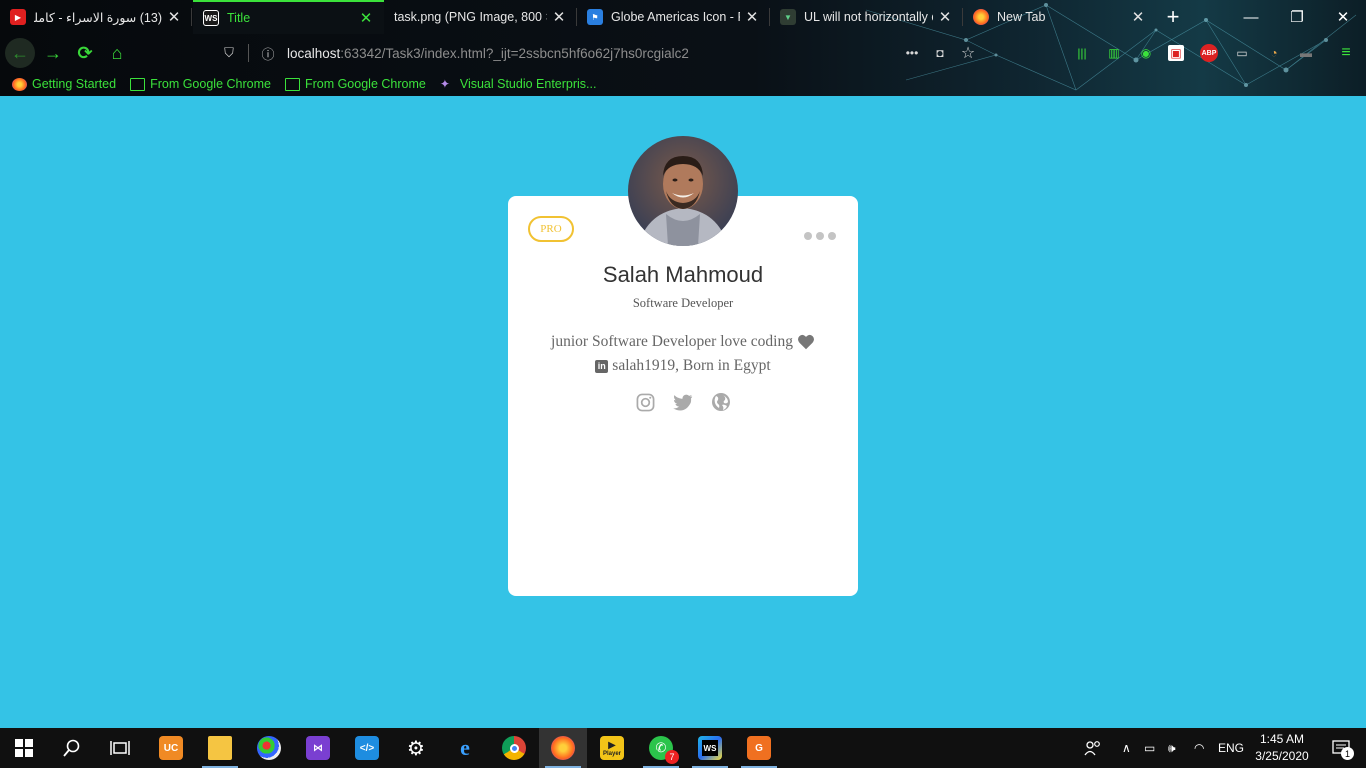 This screenshot has height=768, width=1366. I want to click on taskbar-file-explorer, so click(220, 748).